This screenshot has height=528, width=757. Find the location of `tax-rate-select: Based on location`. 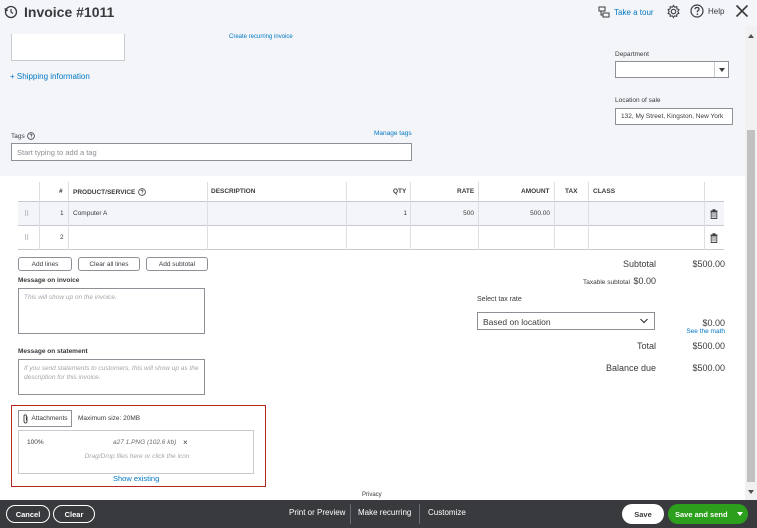

tax-rate-select: Based on location is located at coordinates (566, 321).